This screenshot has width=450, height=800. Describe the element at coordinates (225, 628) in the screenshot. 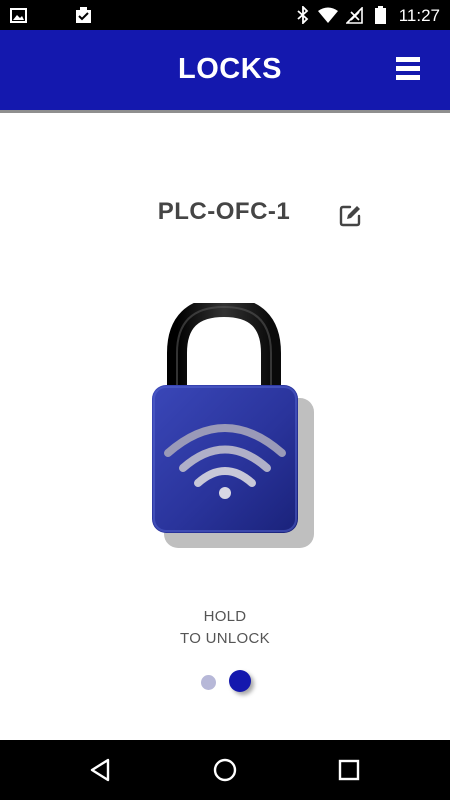

I see `hold-to-unlock-label: HOLD TO UNLOCK` at that location.